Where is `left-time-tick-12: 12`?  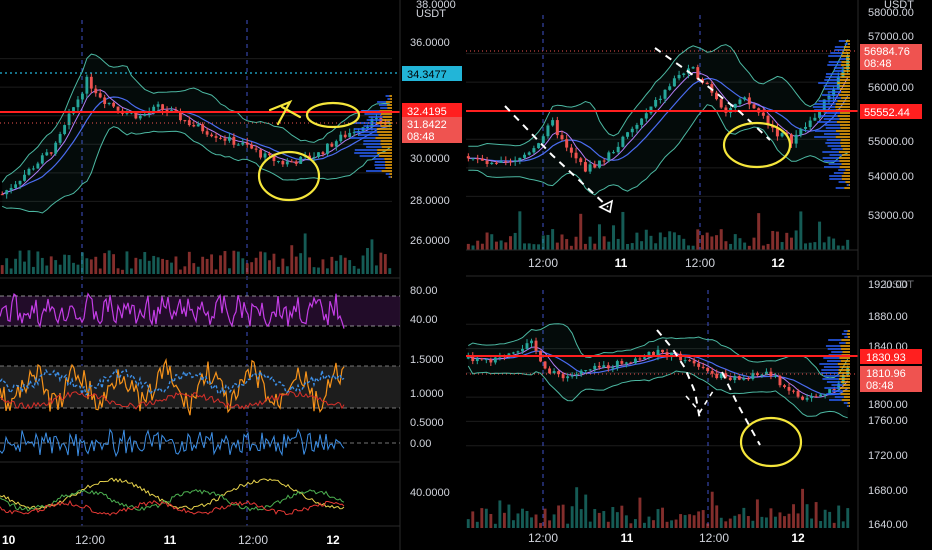 left-time-tick-12: 12 is located at coordinates (333, 540).